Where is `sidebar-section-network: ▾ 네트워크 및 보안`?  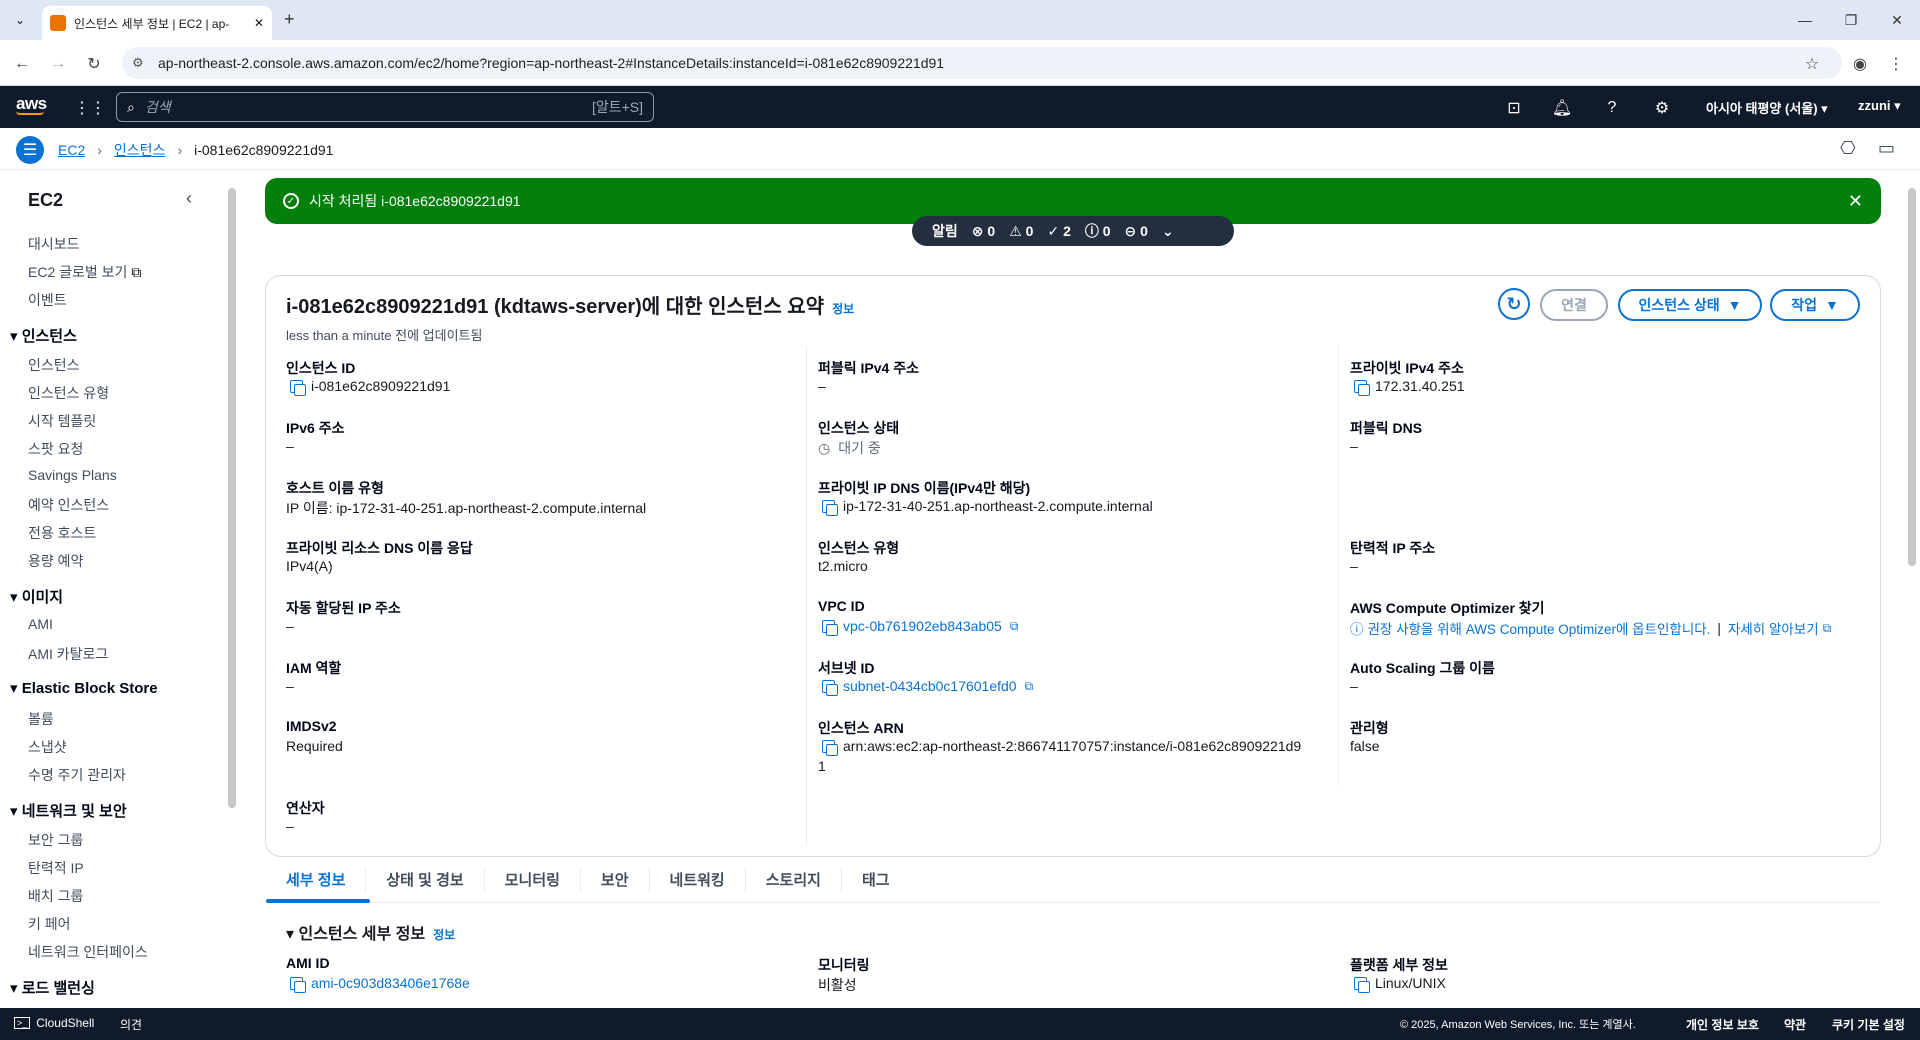
sidebar-section-network: ▾ 네트워크 및 보안 is located at coordinates (68, 810).